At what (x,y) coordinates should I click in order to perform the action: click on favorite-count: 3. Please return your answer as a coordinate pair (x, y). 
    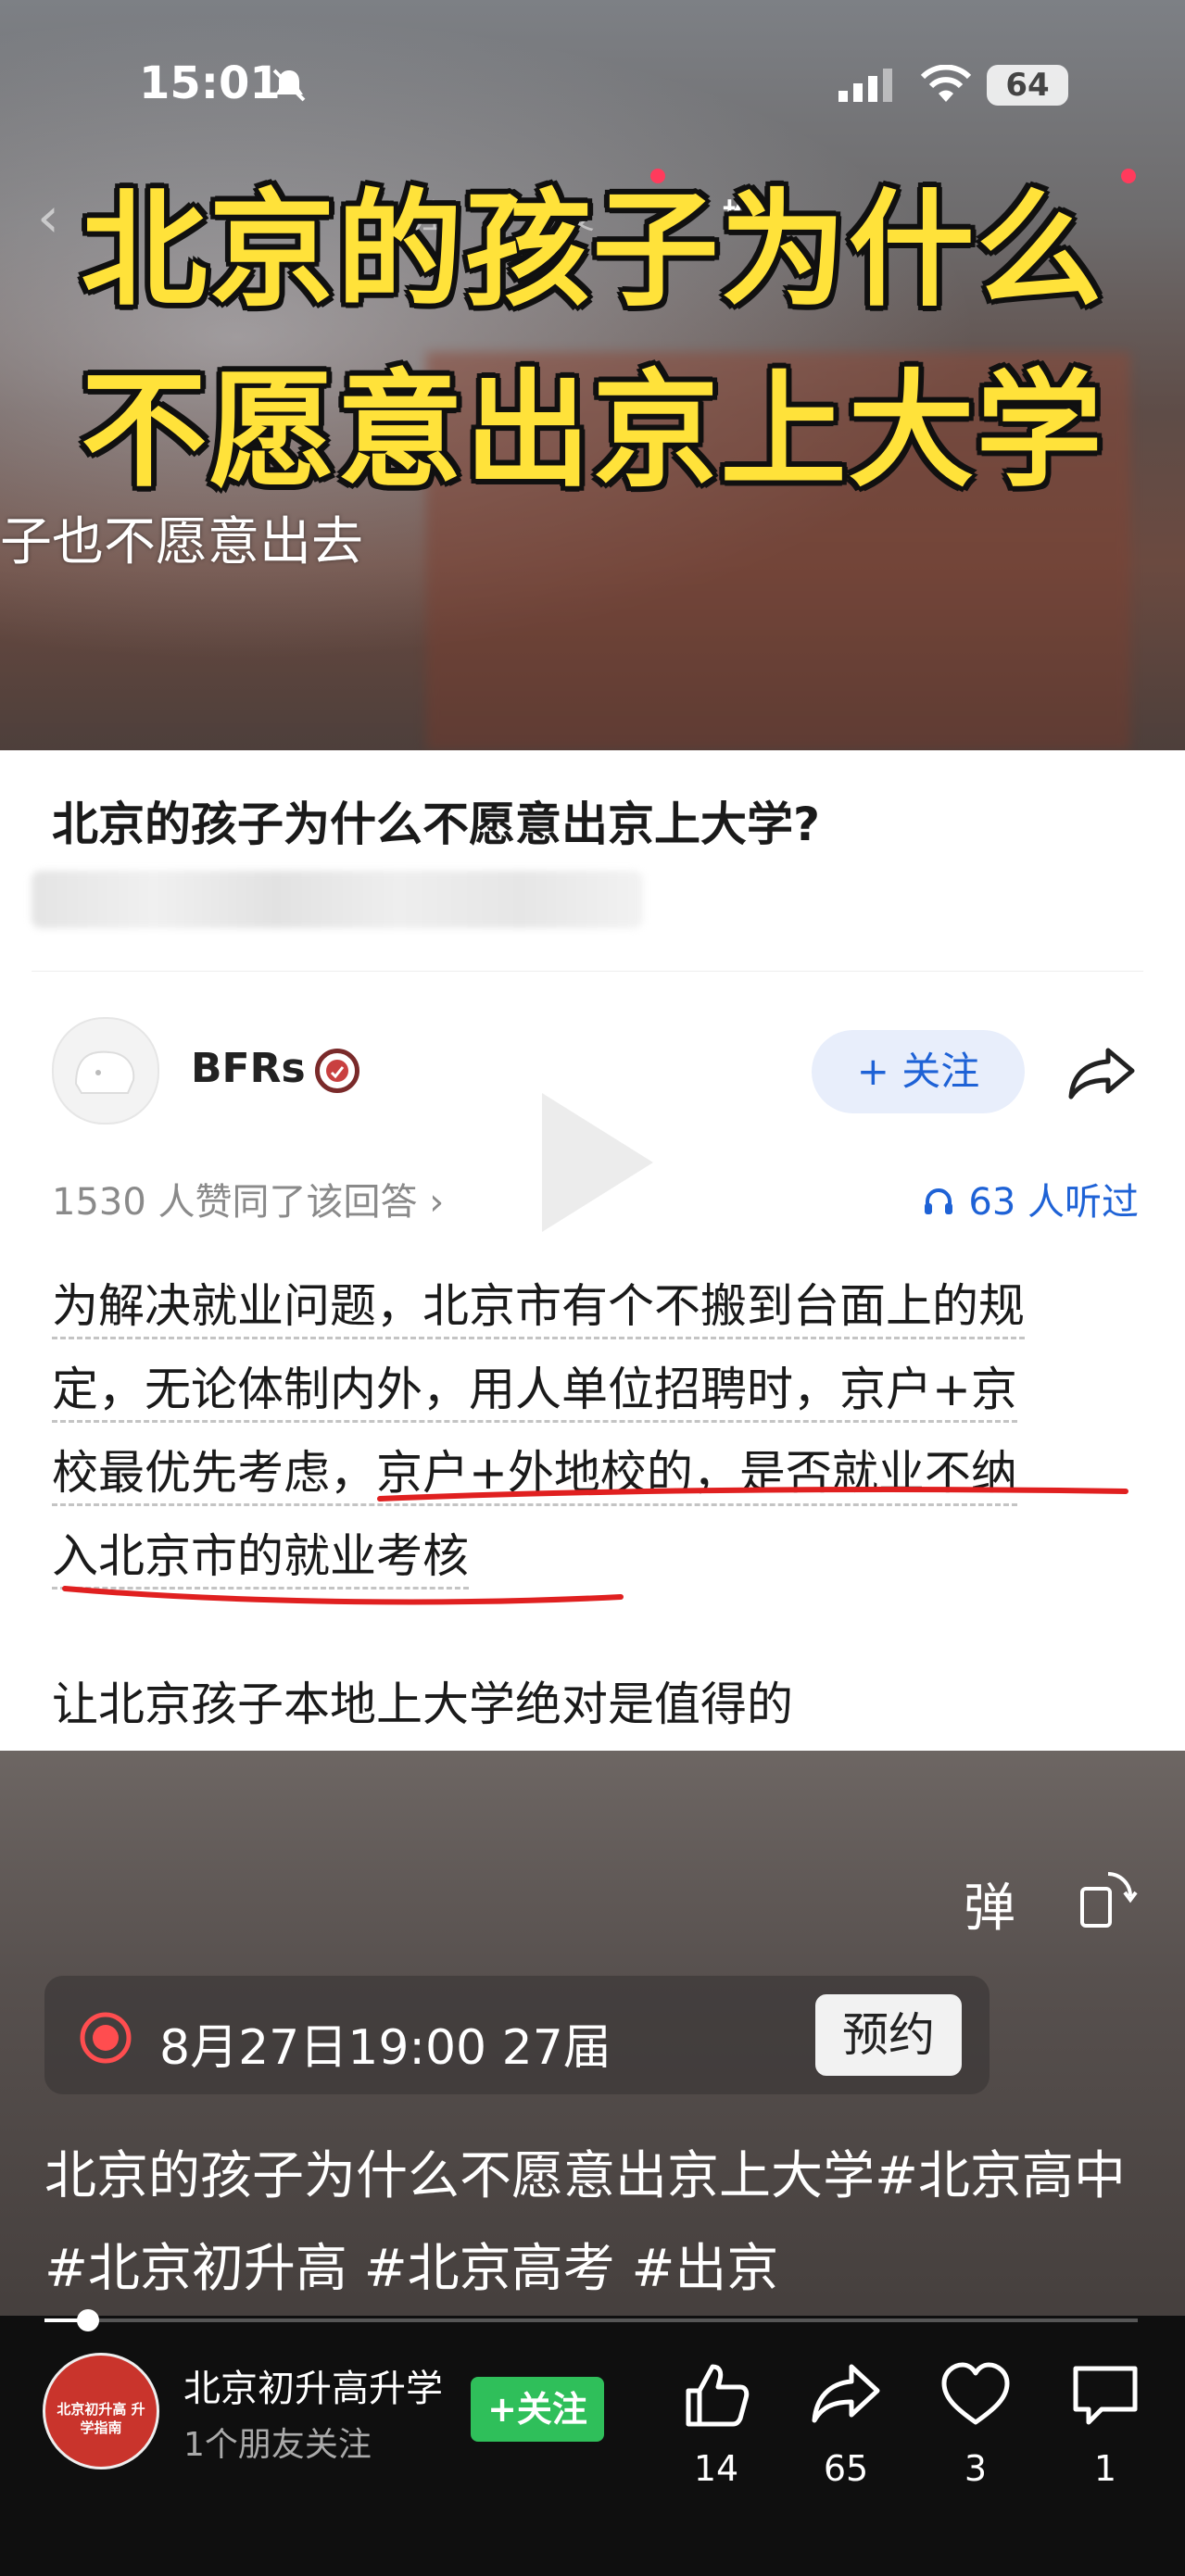
    Looking at the image, I should click on (976, 2468).